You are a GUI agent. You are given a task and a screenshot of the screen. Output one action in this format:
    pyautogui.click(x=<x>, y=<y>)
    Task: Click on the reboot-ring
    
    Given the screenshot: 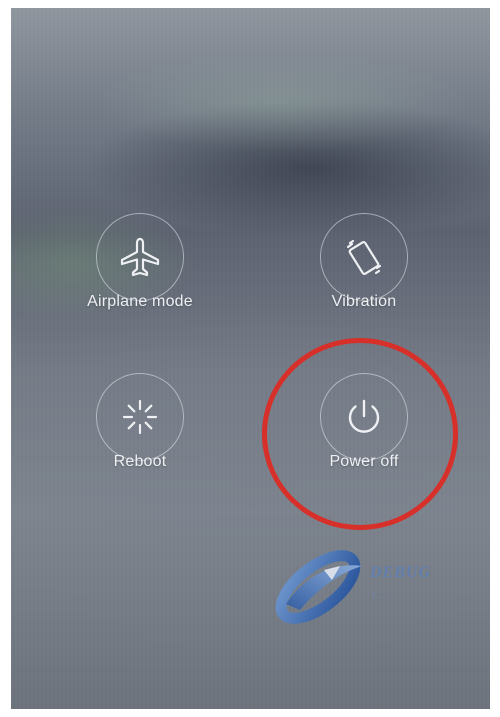 What is the action you would take?
    pyautogui.click(x=140, y=417)
    